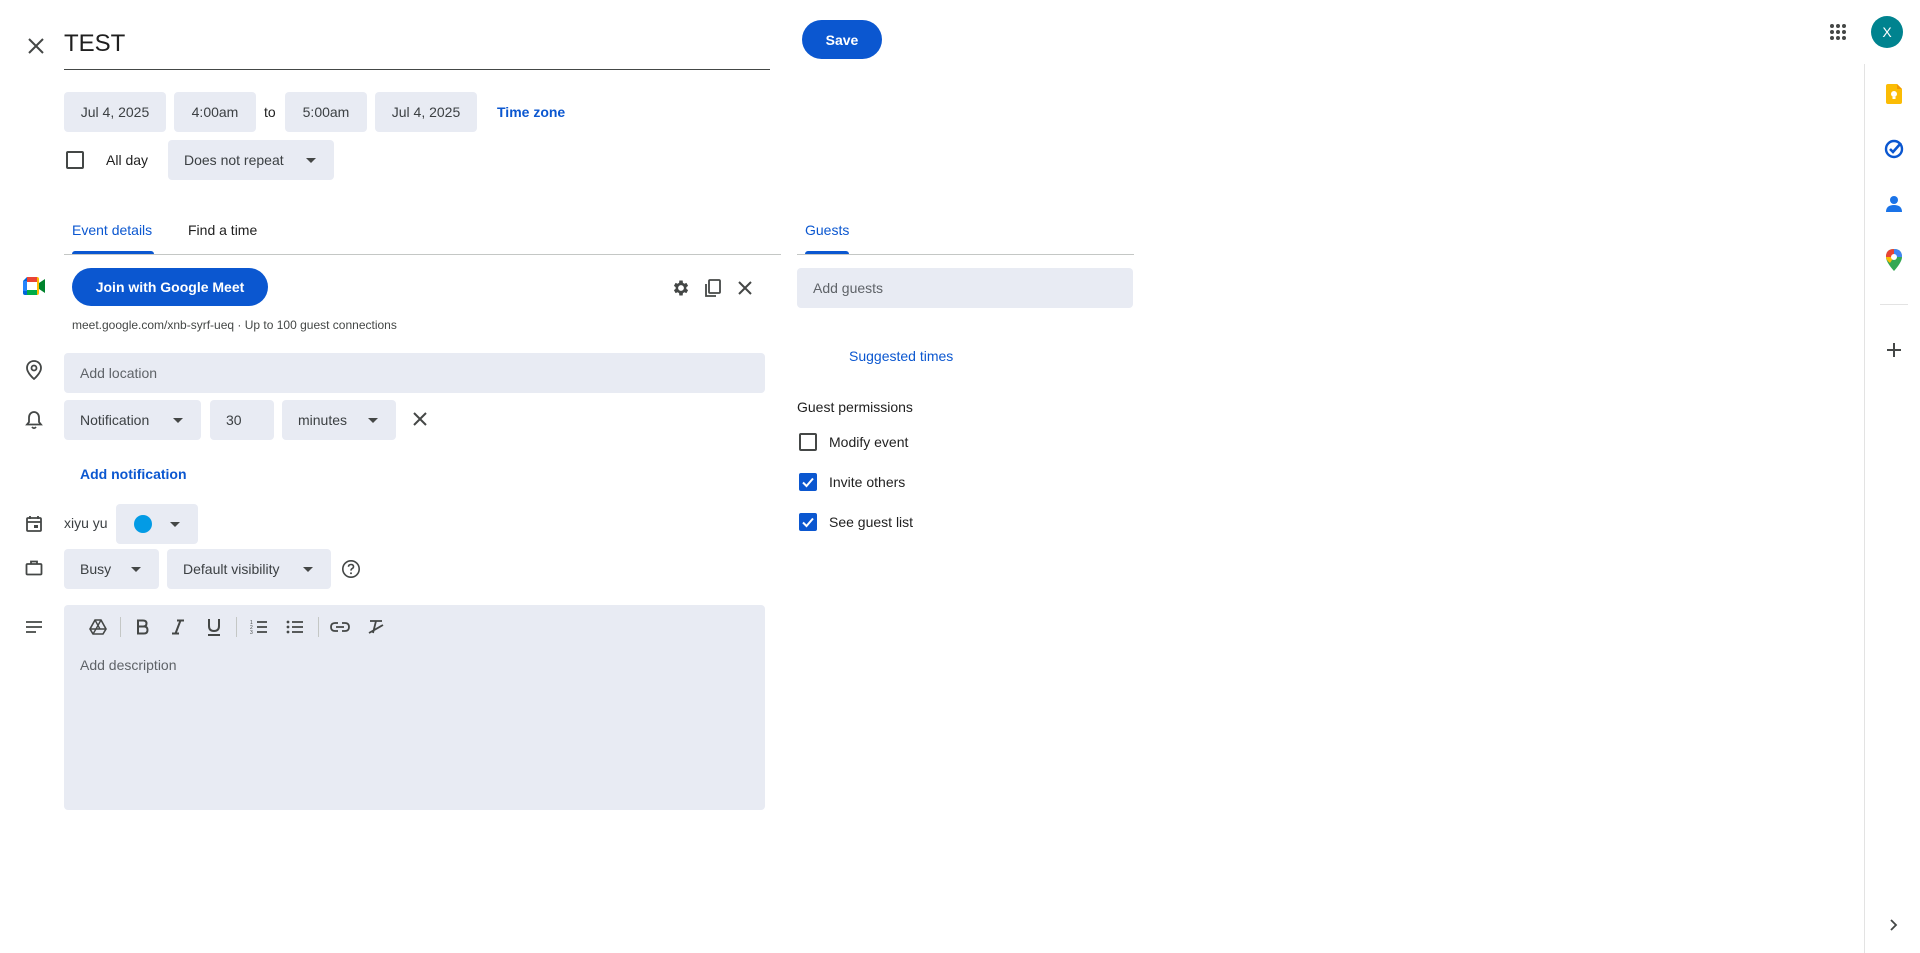 The width and height of the screenshot is (1920, 953). I want to click on side-panel-separator, so click(1894, 304).